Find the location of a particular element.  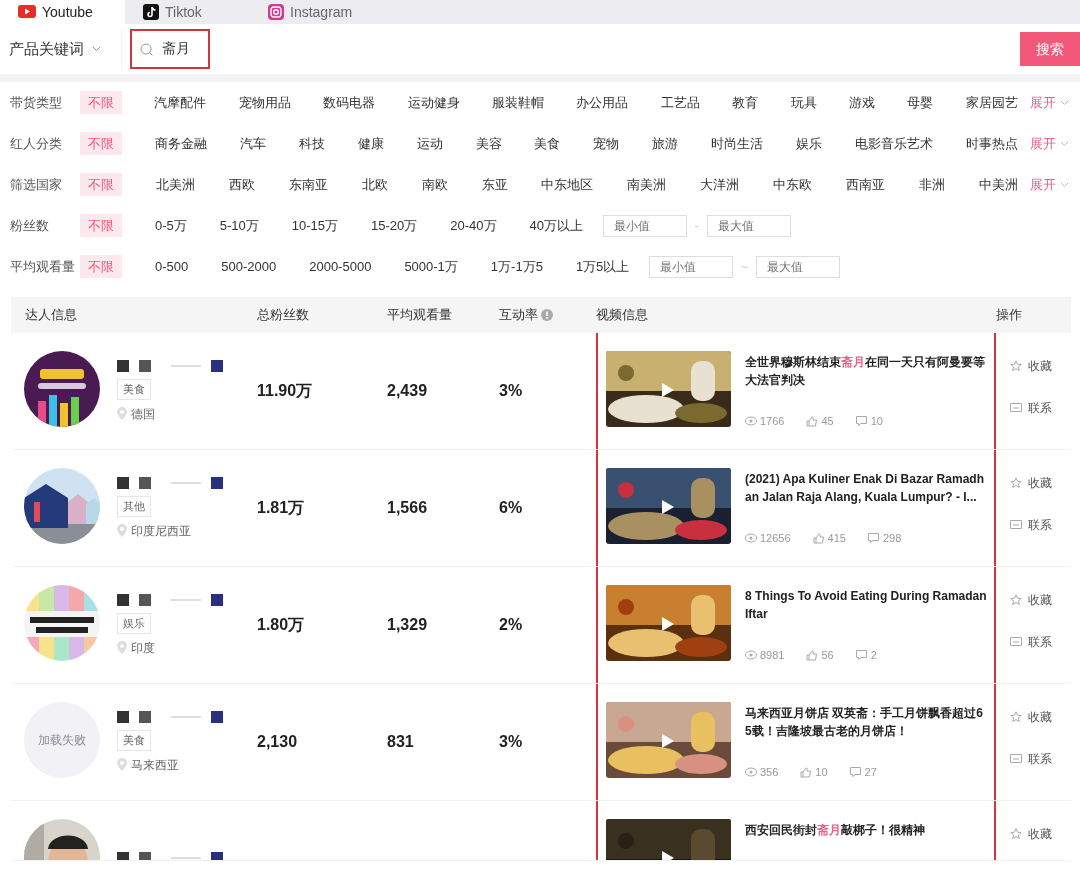

filter-option: 西欧 is located at coordinates (241, 184).